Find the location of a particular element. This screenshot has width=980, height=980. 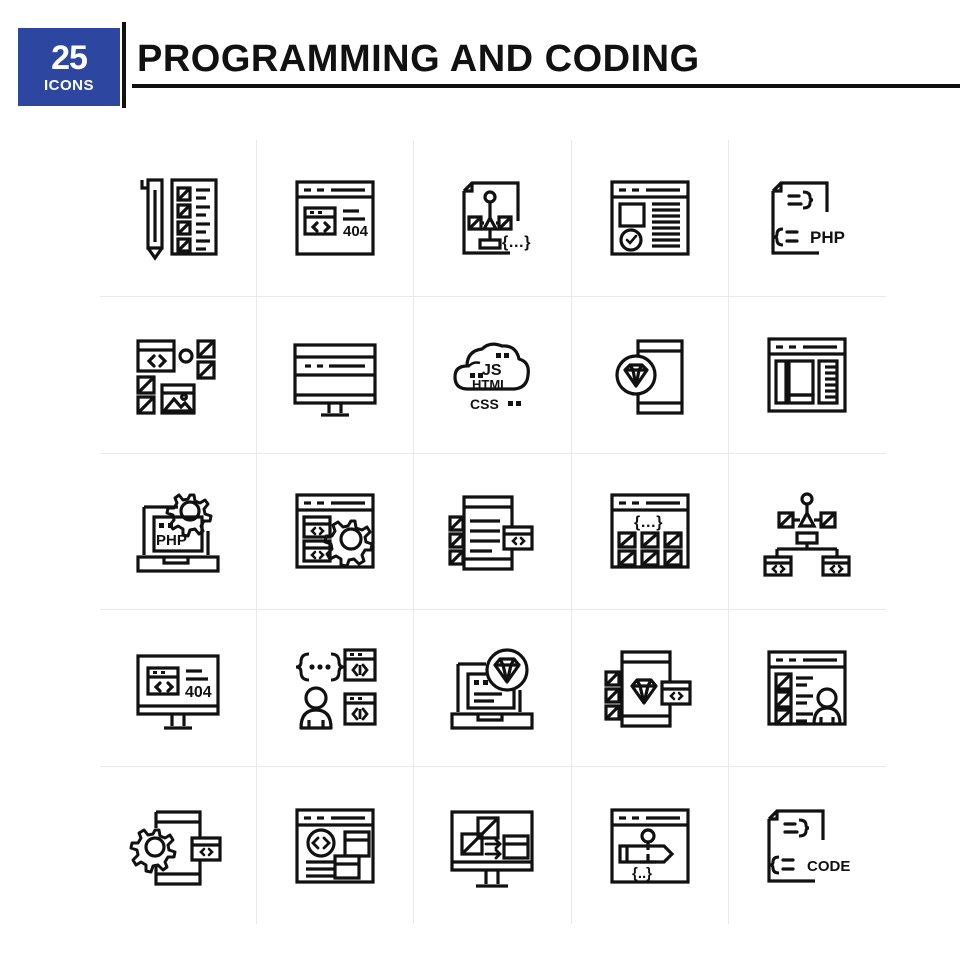

braces-user-code-windows-icon is located at coordinates (335, 688).